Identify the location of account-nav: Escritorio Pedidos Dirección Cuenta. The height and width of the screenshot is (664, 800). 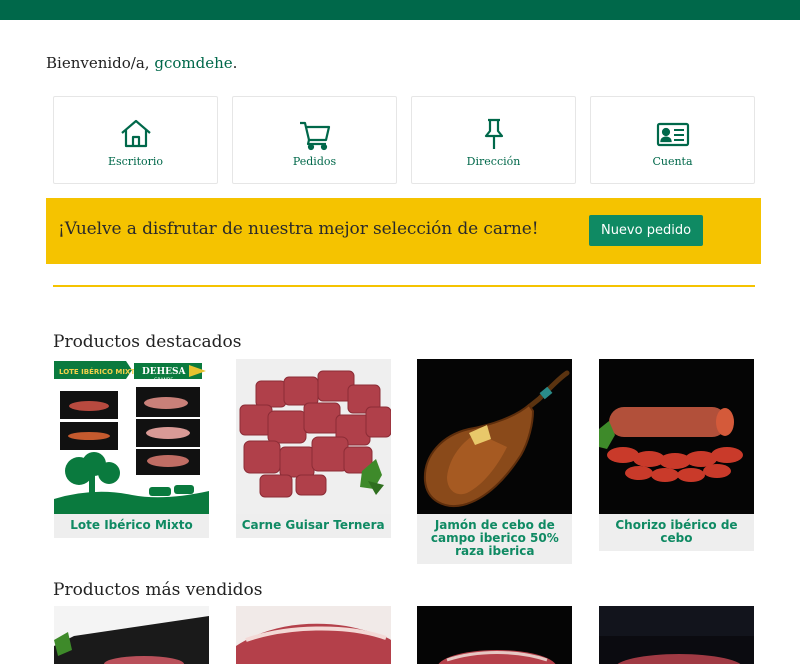
(404, 140).